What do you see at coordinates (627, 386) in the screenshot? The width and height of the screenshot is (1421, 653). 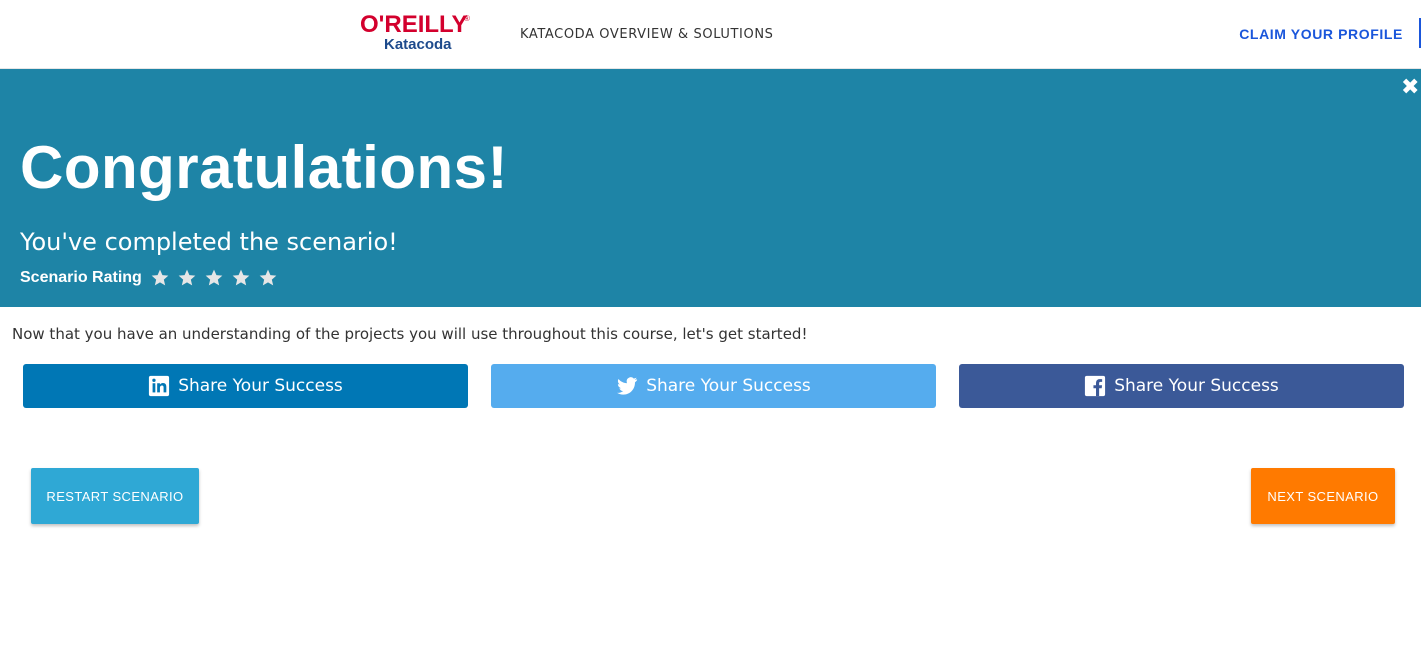 I see `twitter-icon` at bounding box center [627, 386].